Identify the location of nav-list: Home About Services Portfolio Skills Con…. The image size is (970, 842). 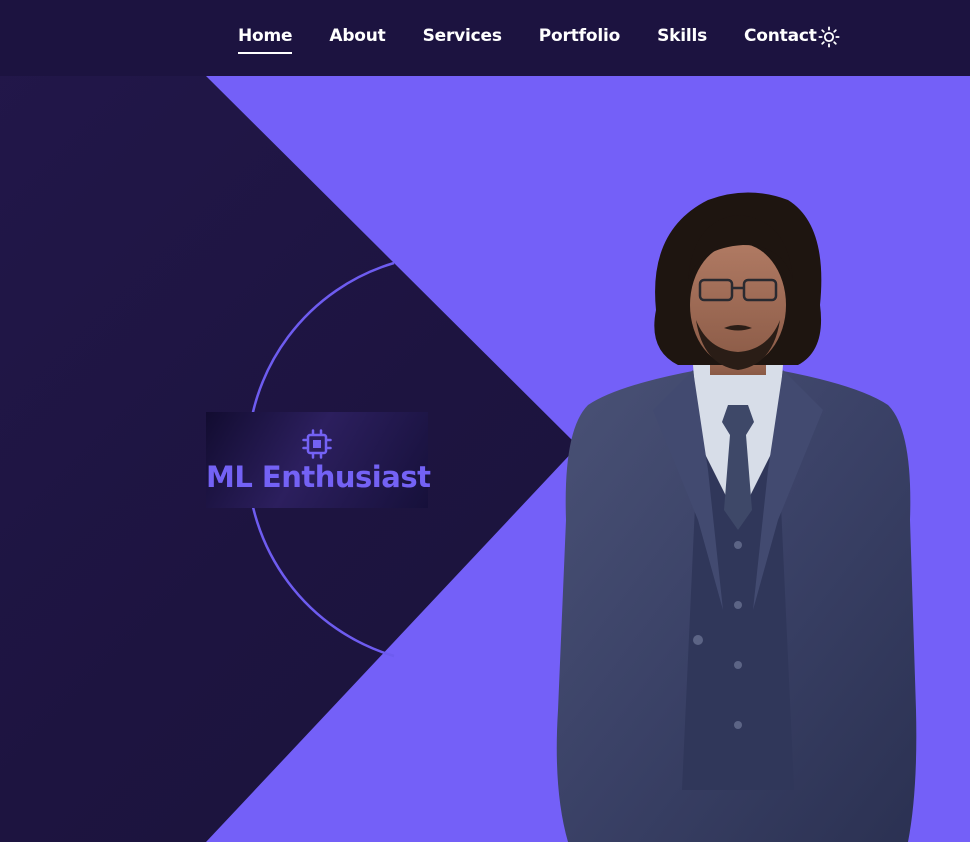
(546, 40).